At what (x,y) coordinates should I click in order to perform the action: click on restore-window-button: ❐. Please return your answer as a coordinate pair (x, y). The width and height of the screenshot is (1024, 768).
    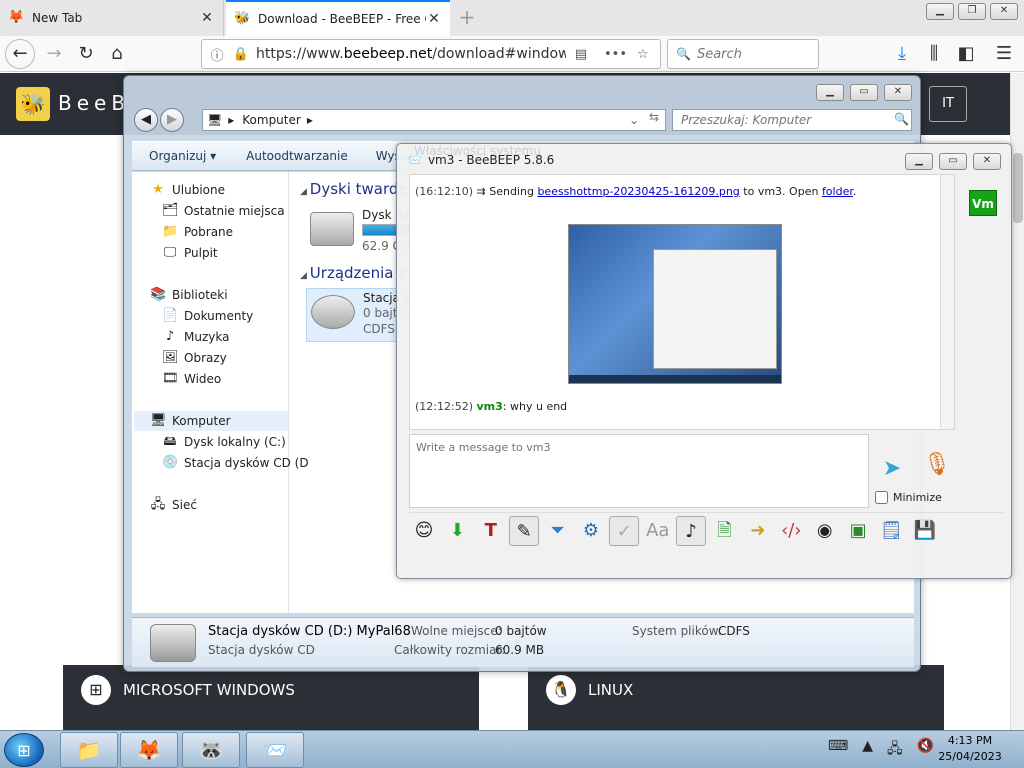
    Looking at the image, I should click on (972, 11).